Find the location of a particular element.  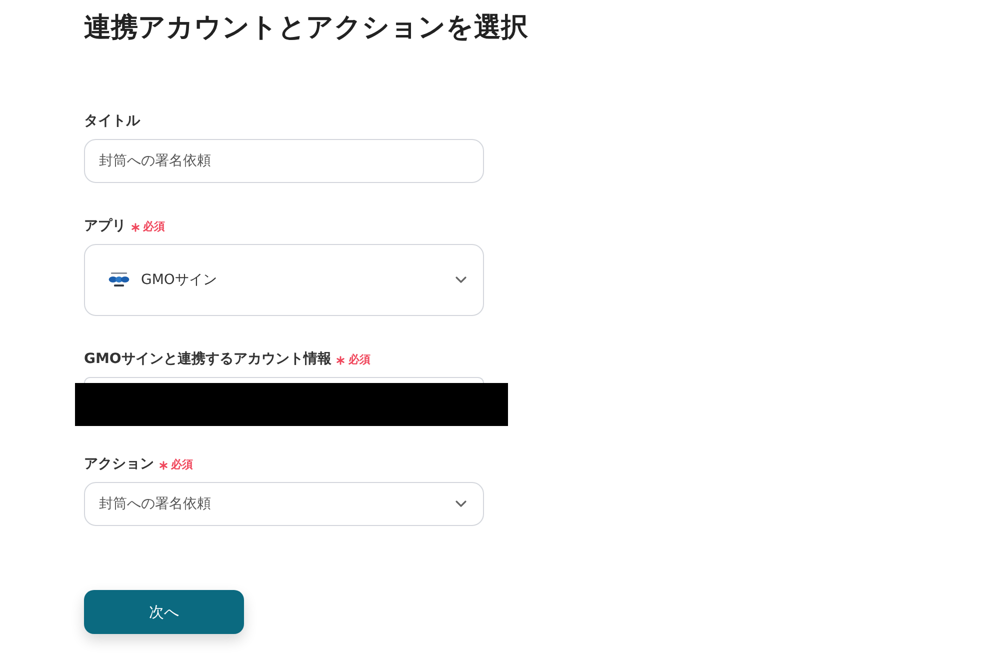

app-logo-icon is located at coordinates (119, 280).